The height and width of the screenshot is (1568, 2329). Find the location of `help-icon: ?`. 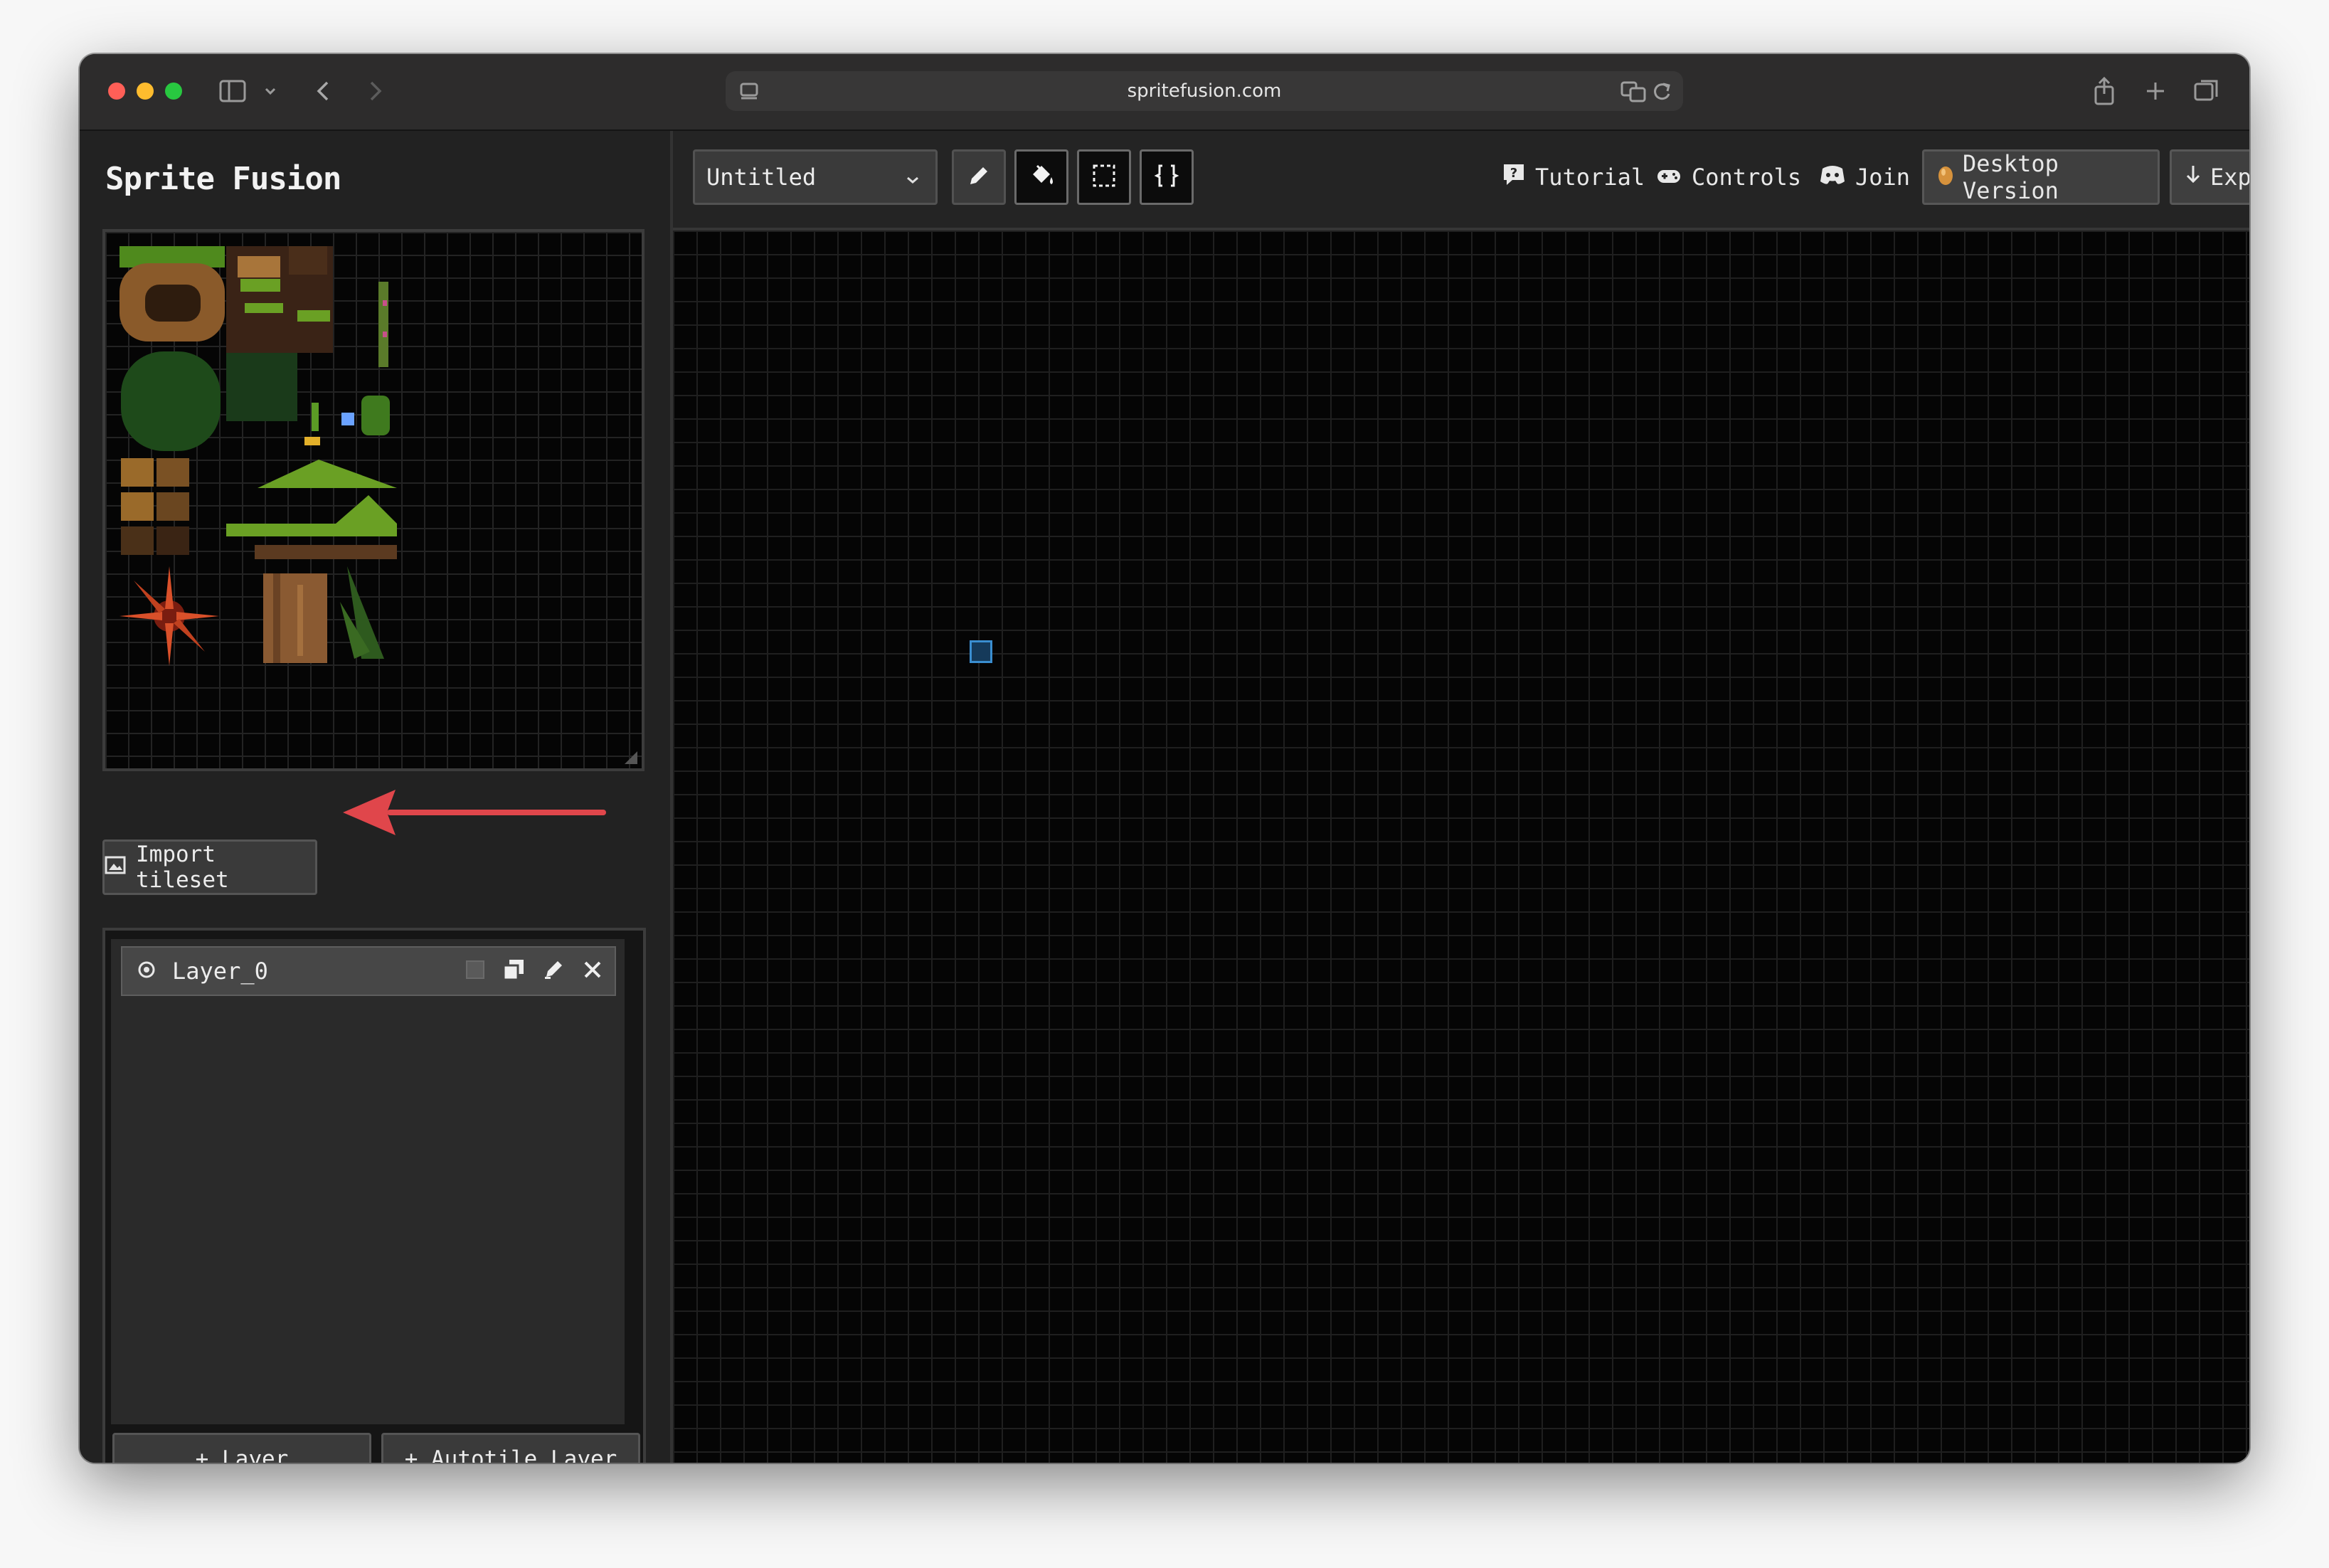

help-icon: ? is located at coordinates (1514, 177).